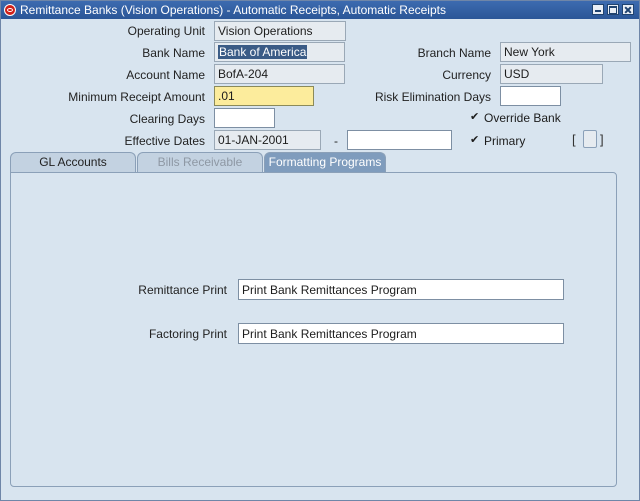 The width and height of the screenshot is (640, 501). What do you see at coordinates (263, 52) in the screenshot?
I see `bank-name-value: Bank of America` at bounding box center [263, 52].